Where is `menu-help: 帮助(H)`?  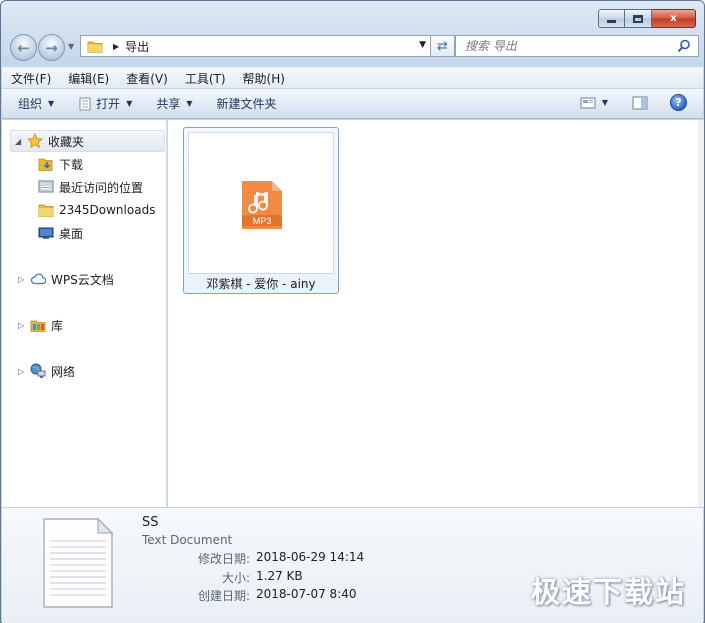
menu-help: 帮助(H) is located at coordinates (264, 78).